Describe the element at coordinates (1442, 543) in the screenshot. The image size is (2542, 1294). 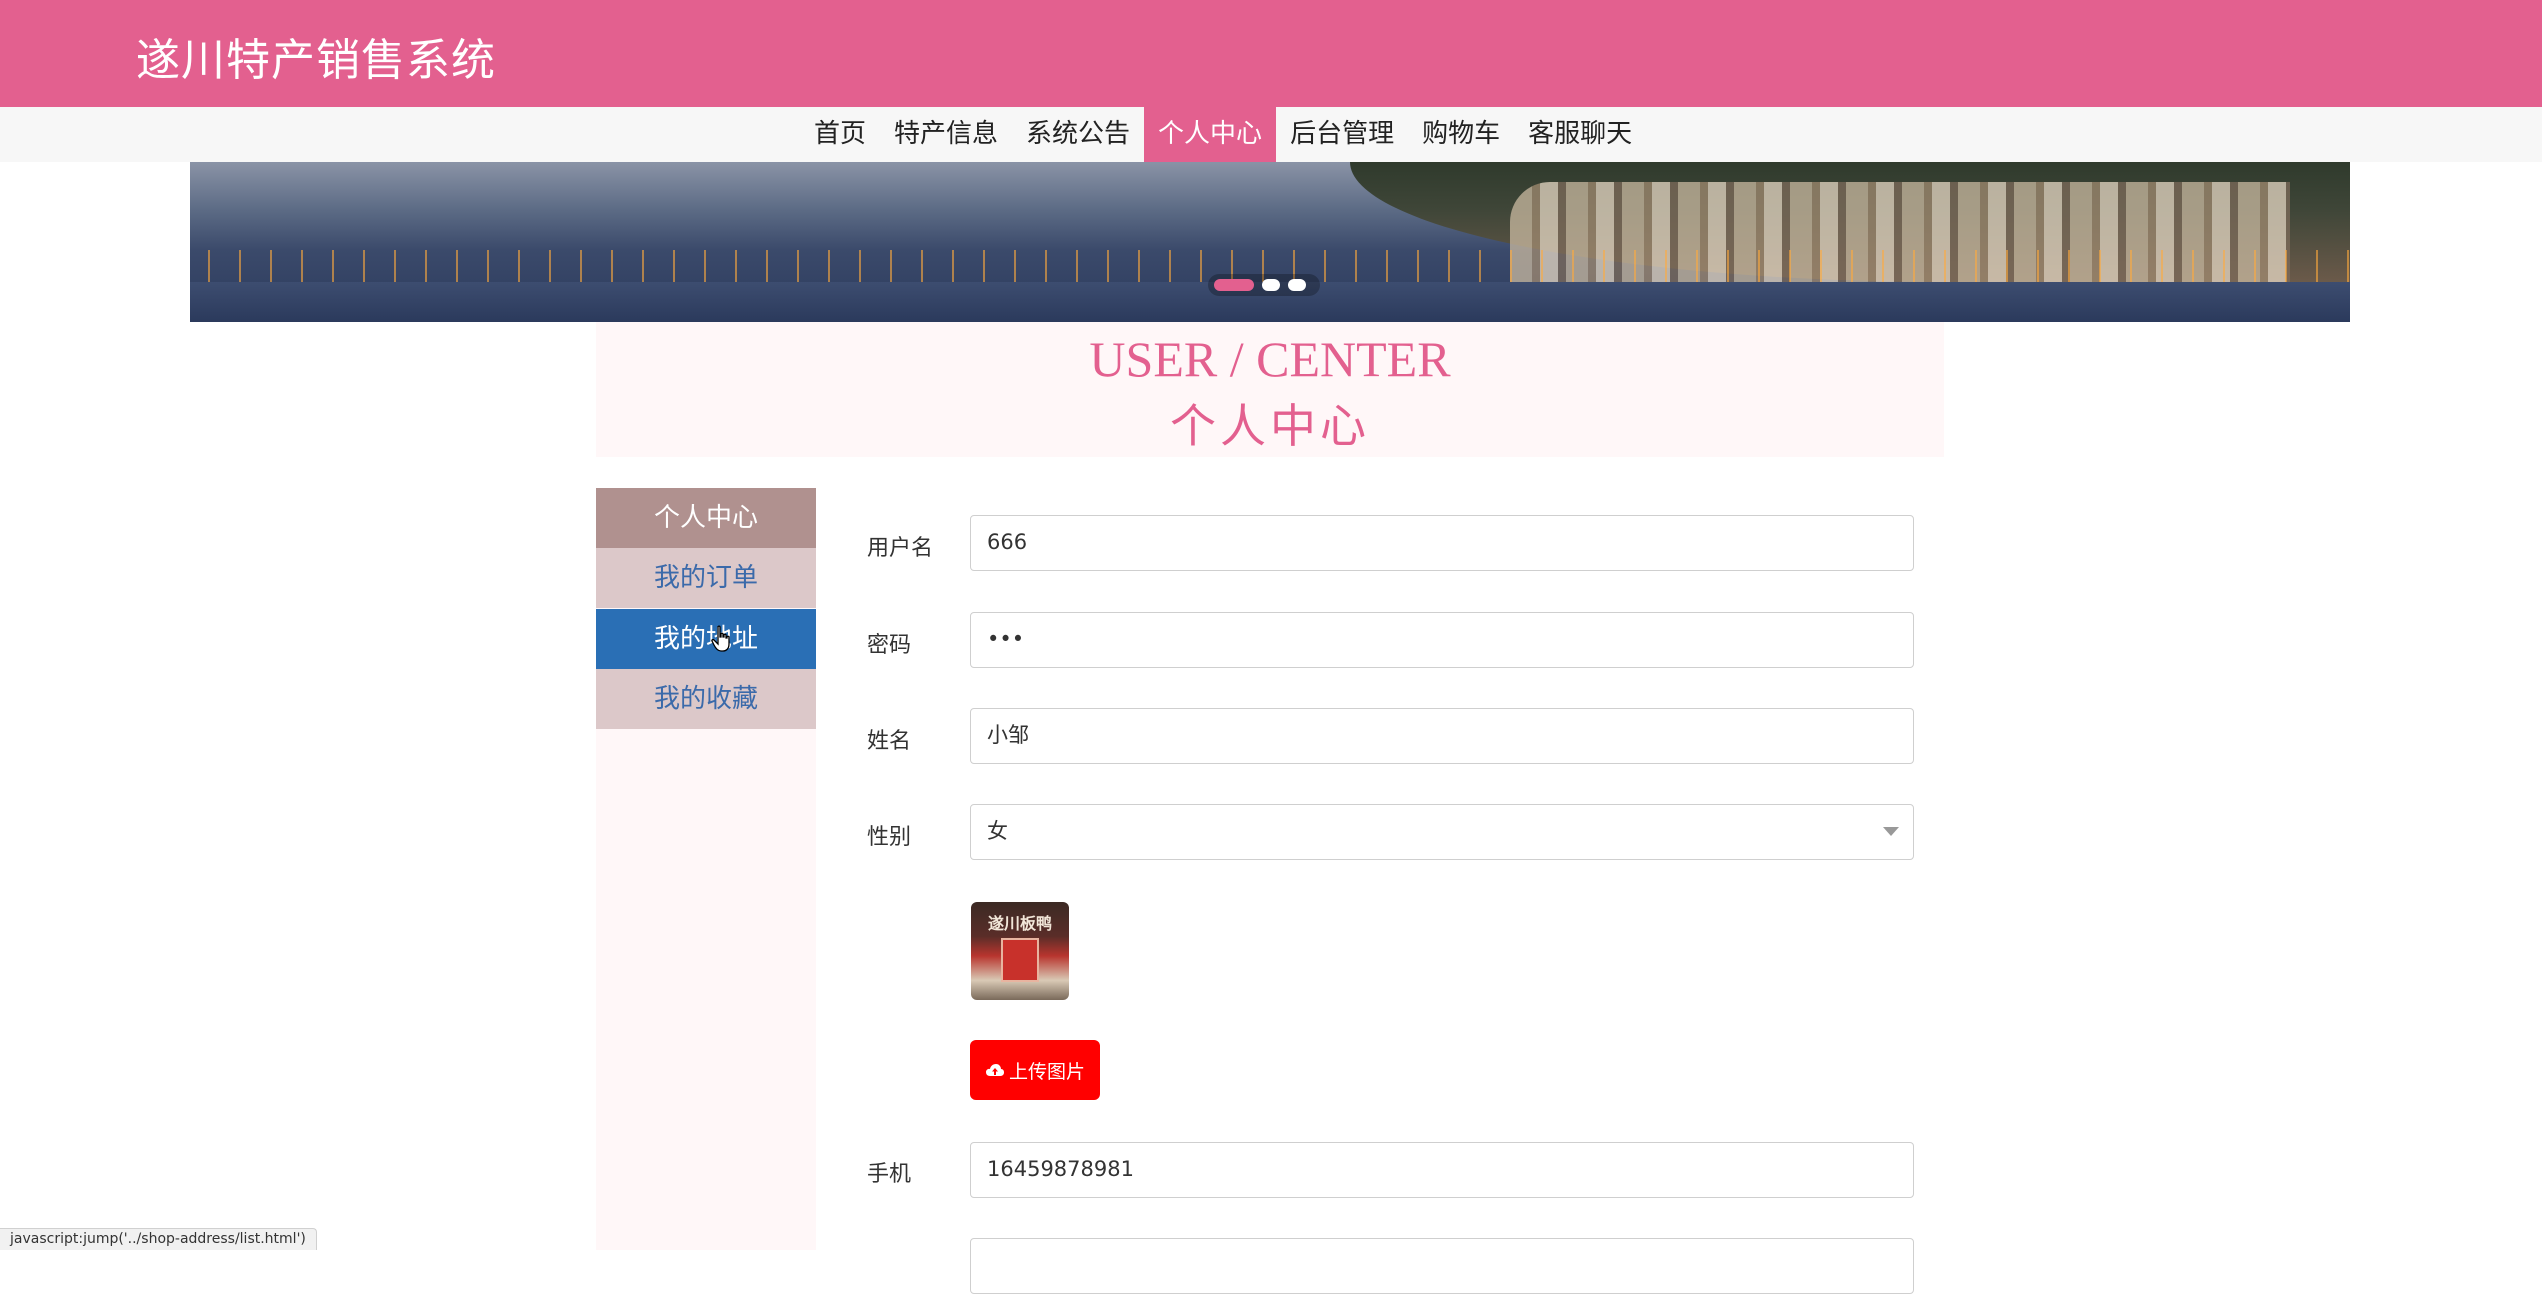
I see `username-input: 666` at that location.